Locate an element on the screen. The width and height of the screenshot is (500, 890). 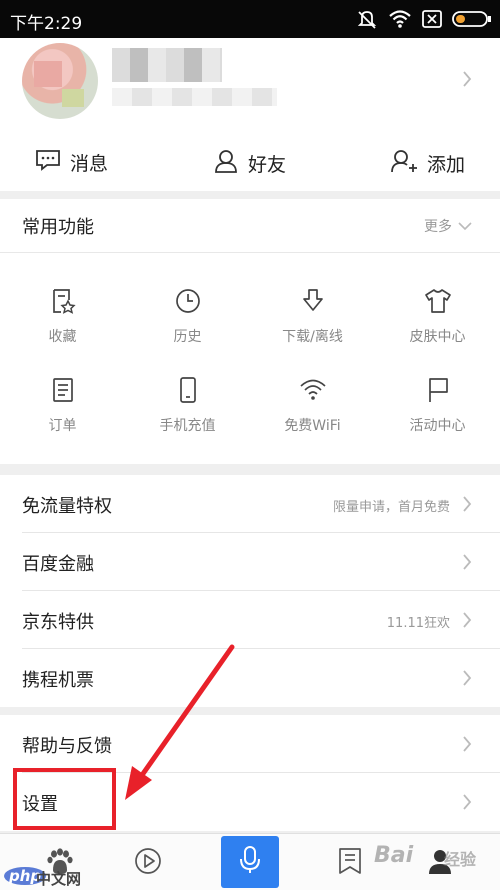
more-button: 更多 is located at coordinates (448, 226).